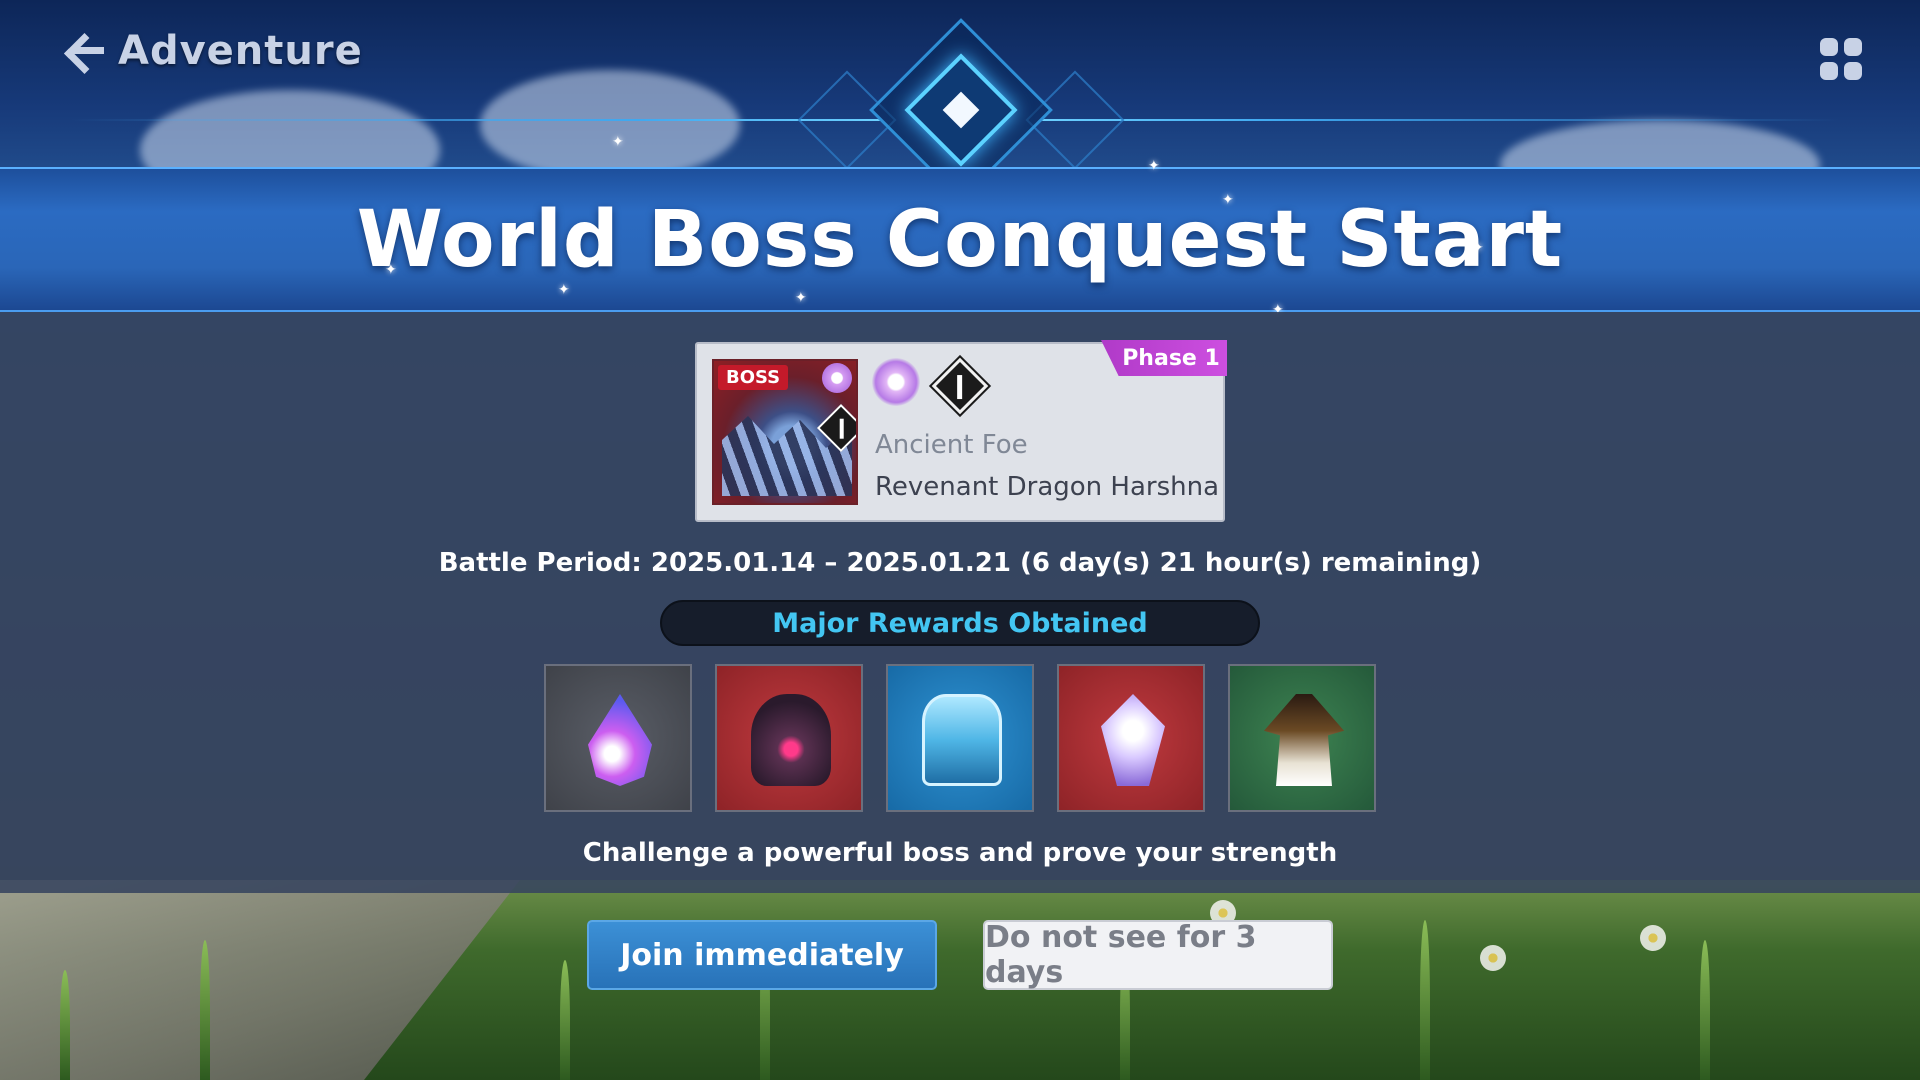  Describe the element at coordinates (753, 377) in the screenshot. I see `boss-tag: BOSS` at that location.